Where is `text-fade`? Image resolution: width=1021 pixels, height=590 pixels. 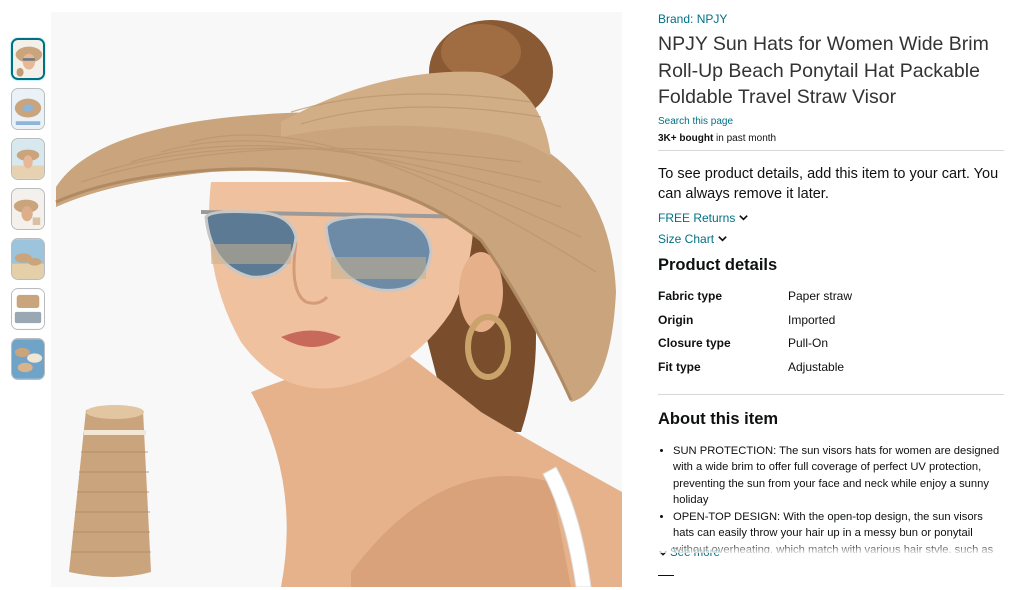 text-fade is located at coordinates (831, 547).